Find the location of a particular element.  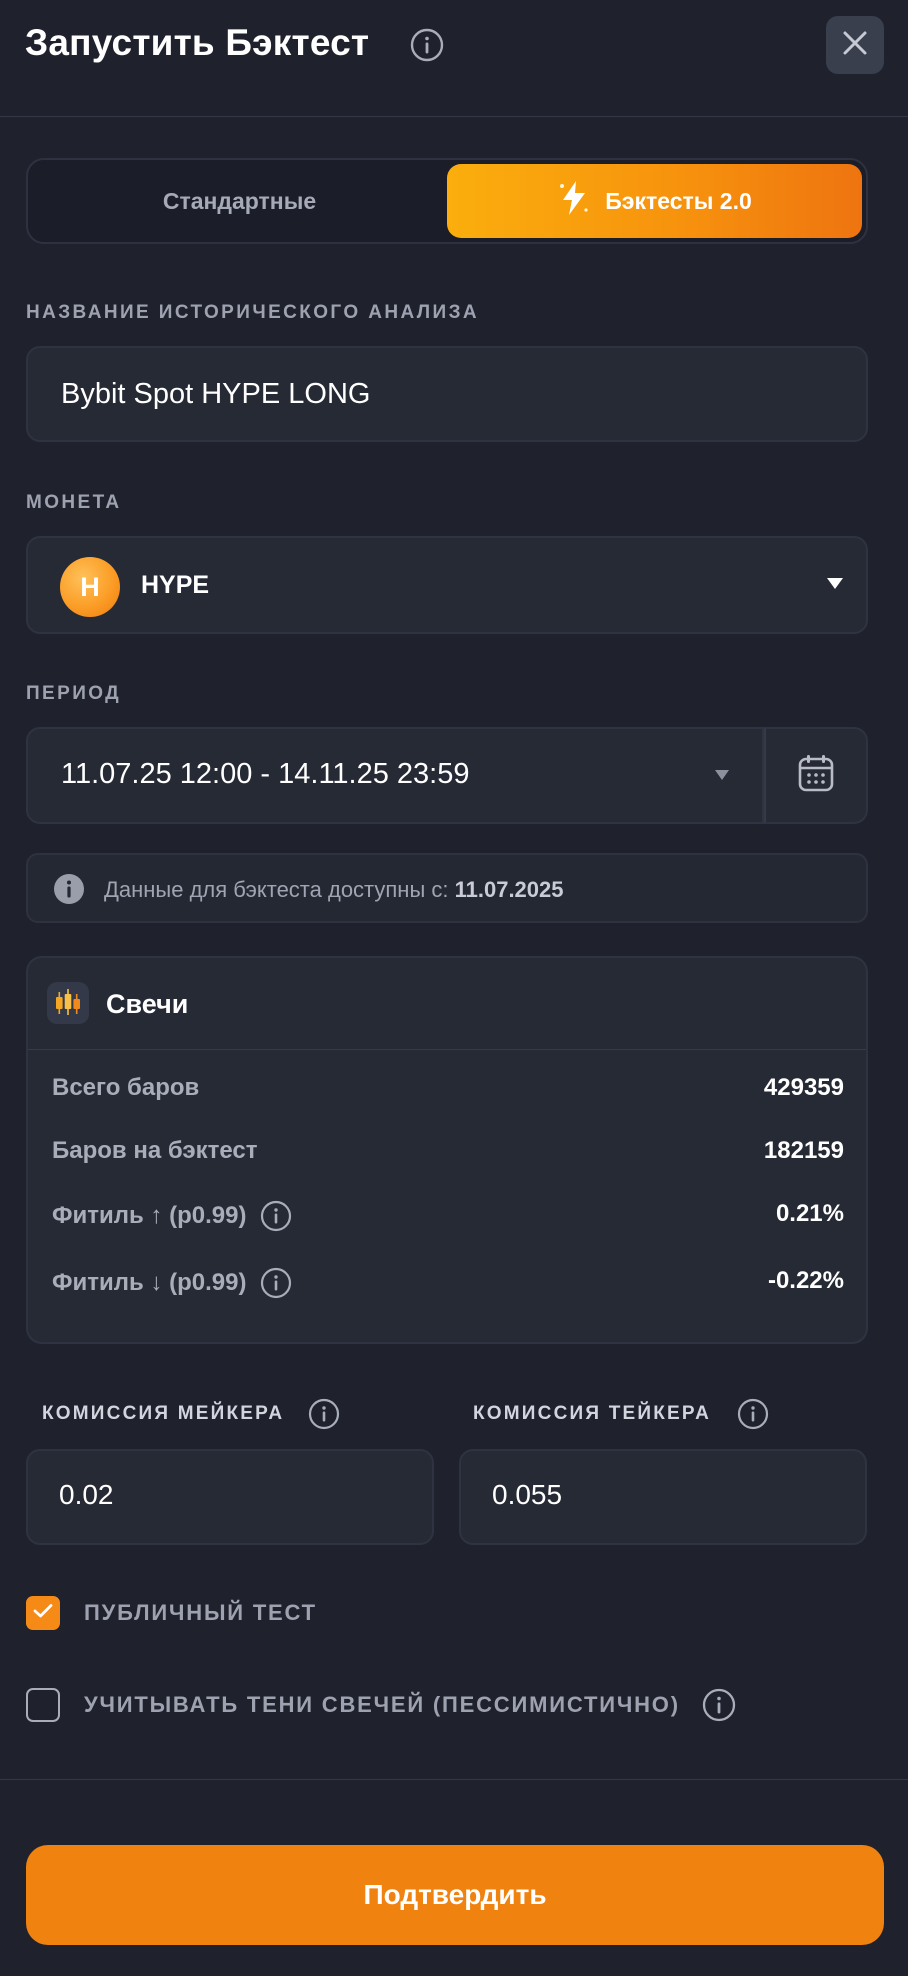

taker-commission-input is located at coordinates (662, 1495).